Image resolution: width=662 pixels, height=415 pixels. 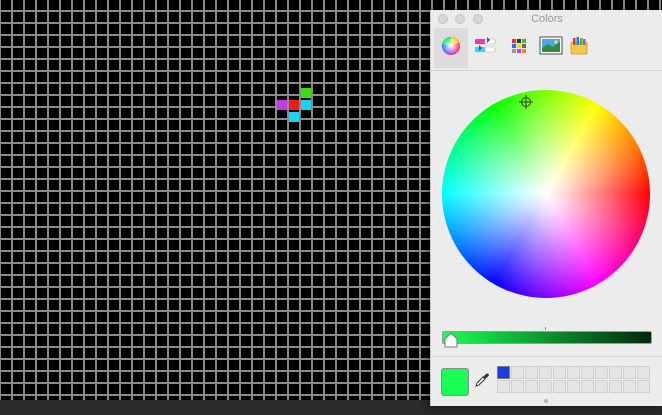 What do you see at coordinates (306, 105) in the screenshot?
I see `cell-cyan-right` at bounding box center [306, 105].